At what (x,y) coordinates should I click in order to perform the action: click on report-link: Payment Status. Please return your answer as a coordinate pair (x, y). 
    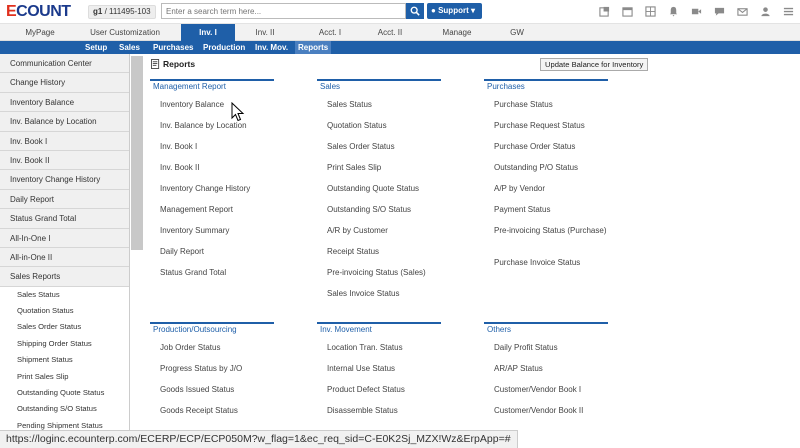
    Looking at the image, I should click on (546, 213).